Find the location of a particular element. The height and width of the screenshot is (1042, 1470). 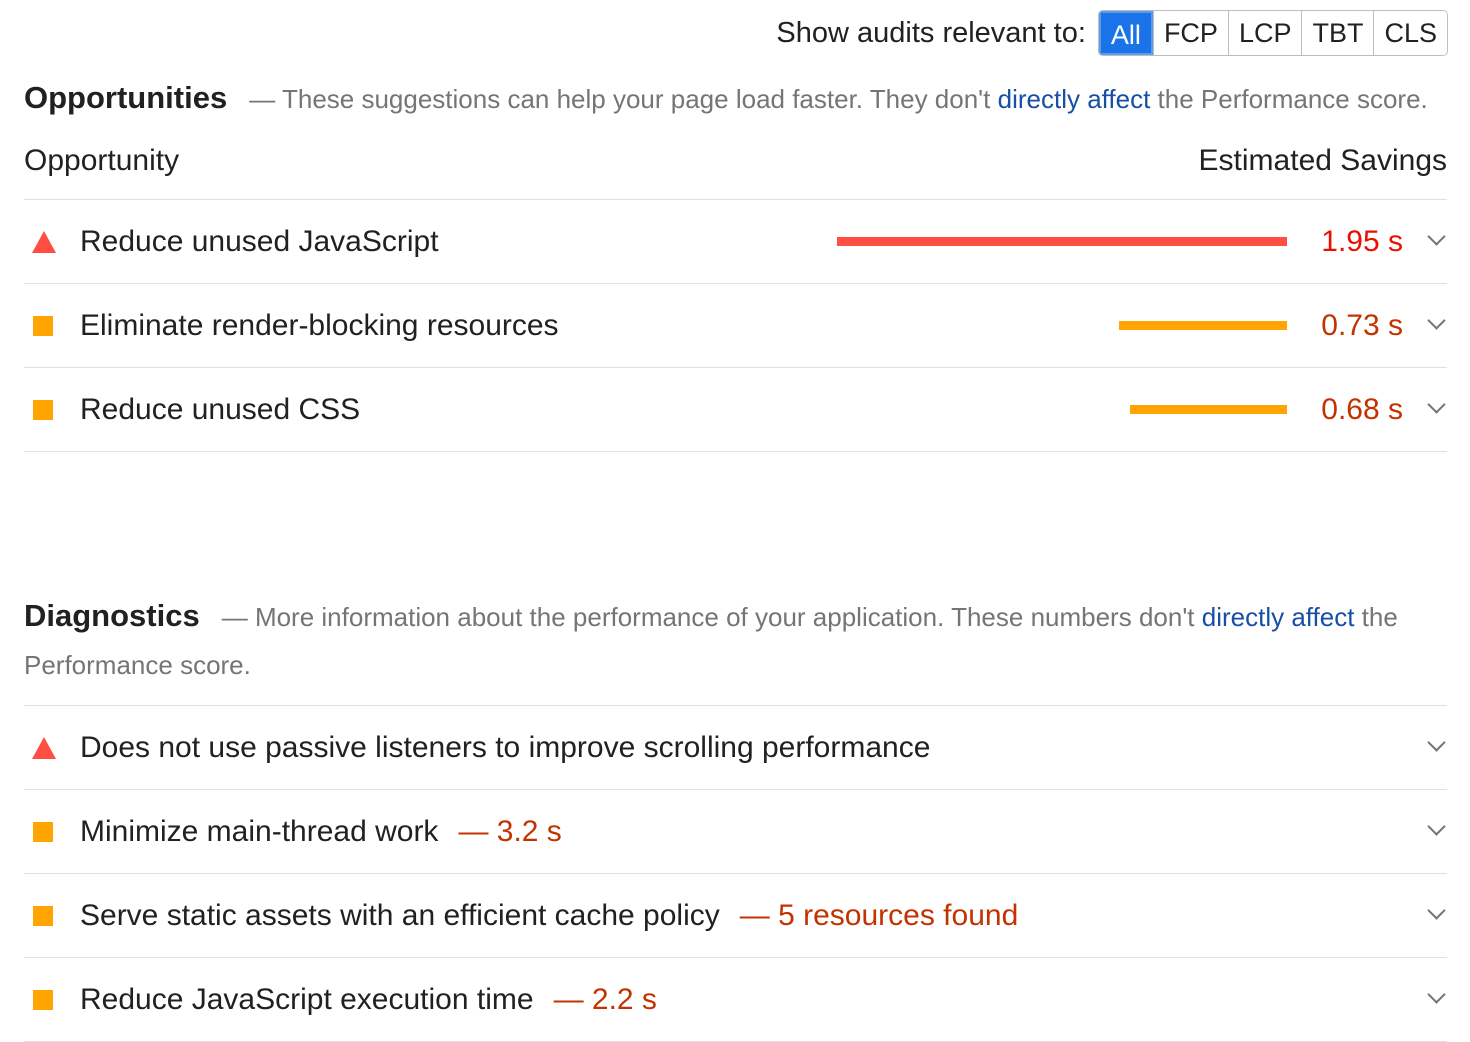

filter-lcp-button: LCP is located at coordinates (1264, 33).